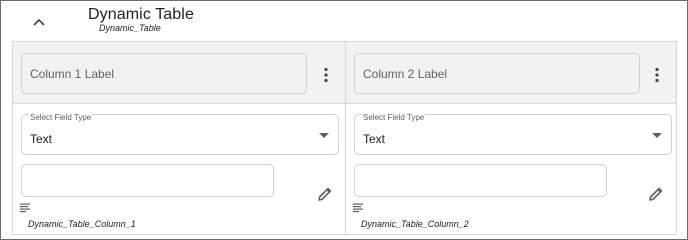  What do you see at coordinates (141, 14) in the screenshot?
I see `widget-title: Dynamic Table` at bounding box center [141, 14].